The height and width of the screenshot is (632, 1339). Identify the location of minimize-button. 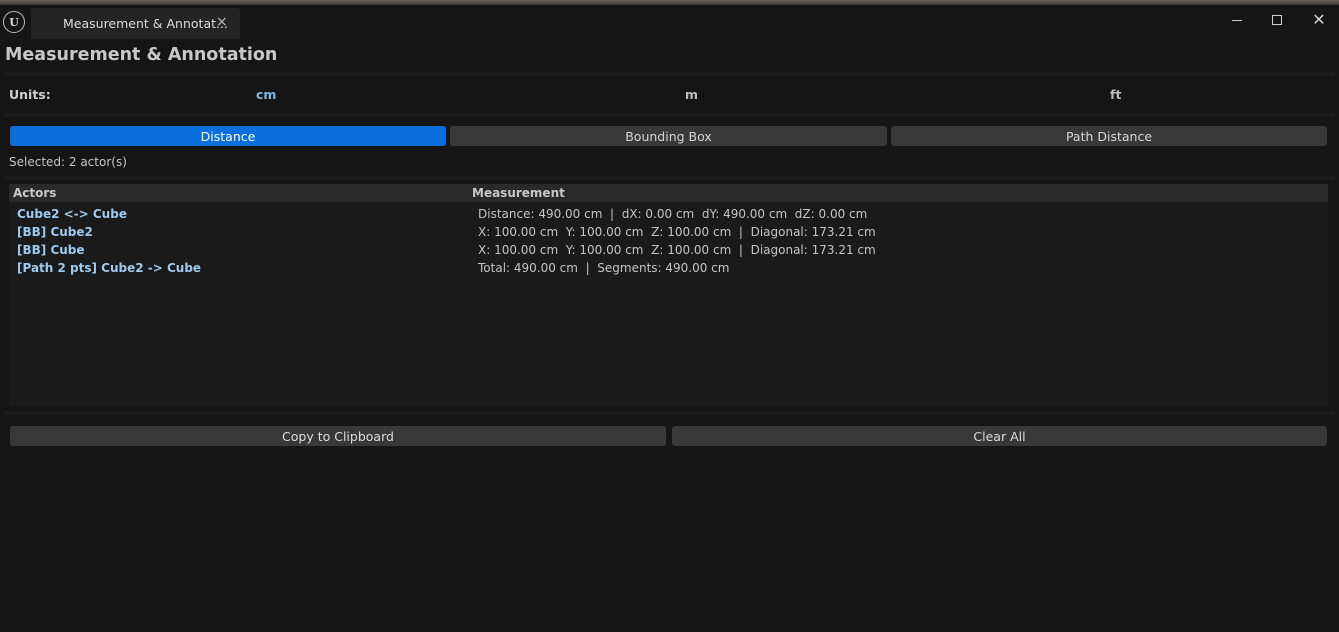
(1237, 20).